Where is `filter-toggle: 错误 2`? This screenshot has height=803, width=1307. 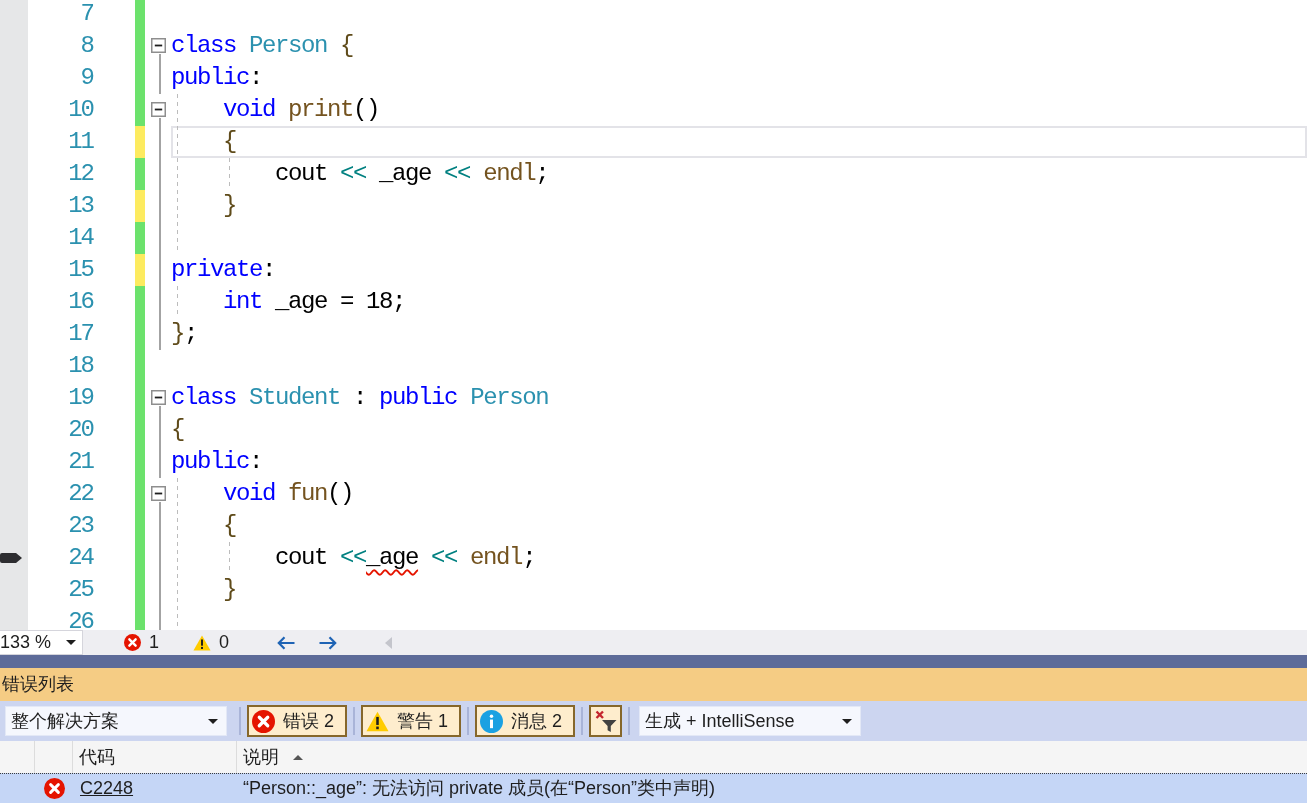 filter-toggle: 错误 2 is located at coordinates (297, 721).